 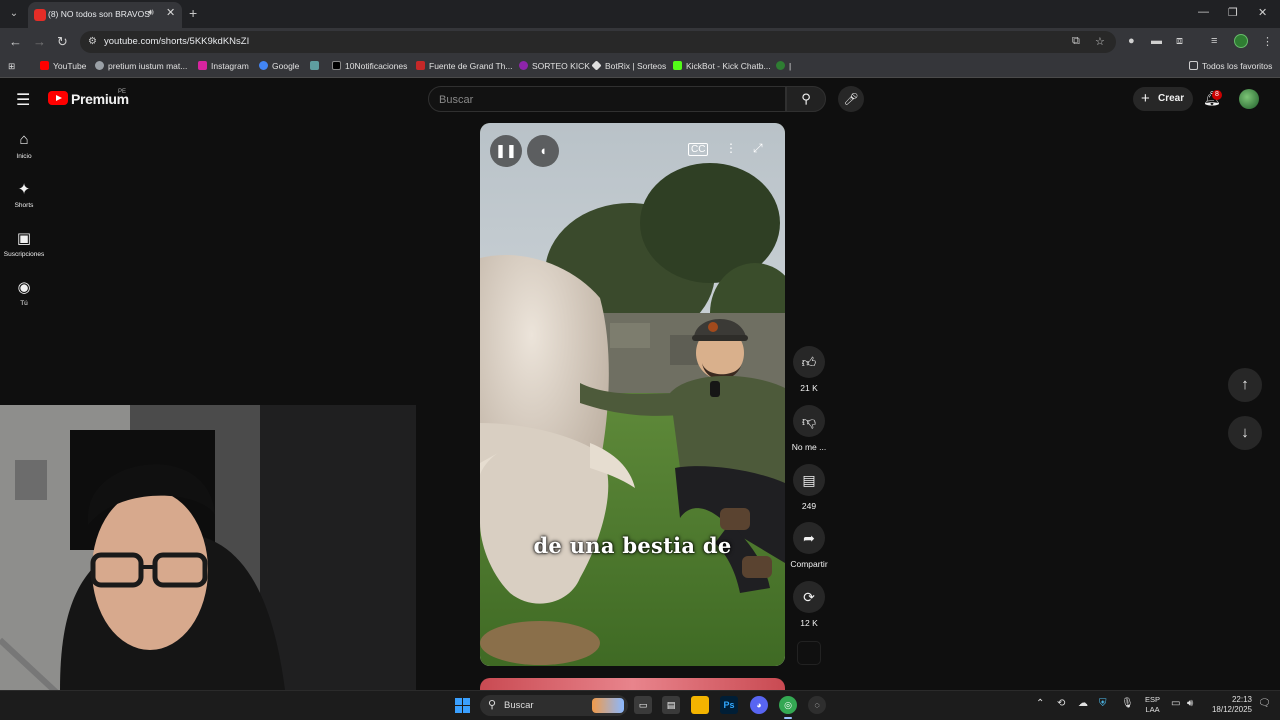 What do you see at coordinates (506, 151) in the screenshot?
I see `pause-button: ❚❚` at bounding box center [506, 151].